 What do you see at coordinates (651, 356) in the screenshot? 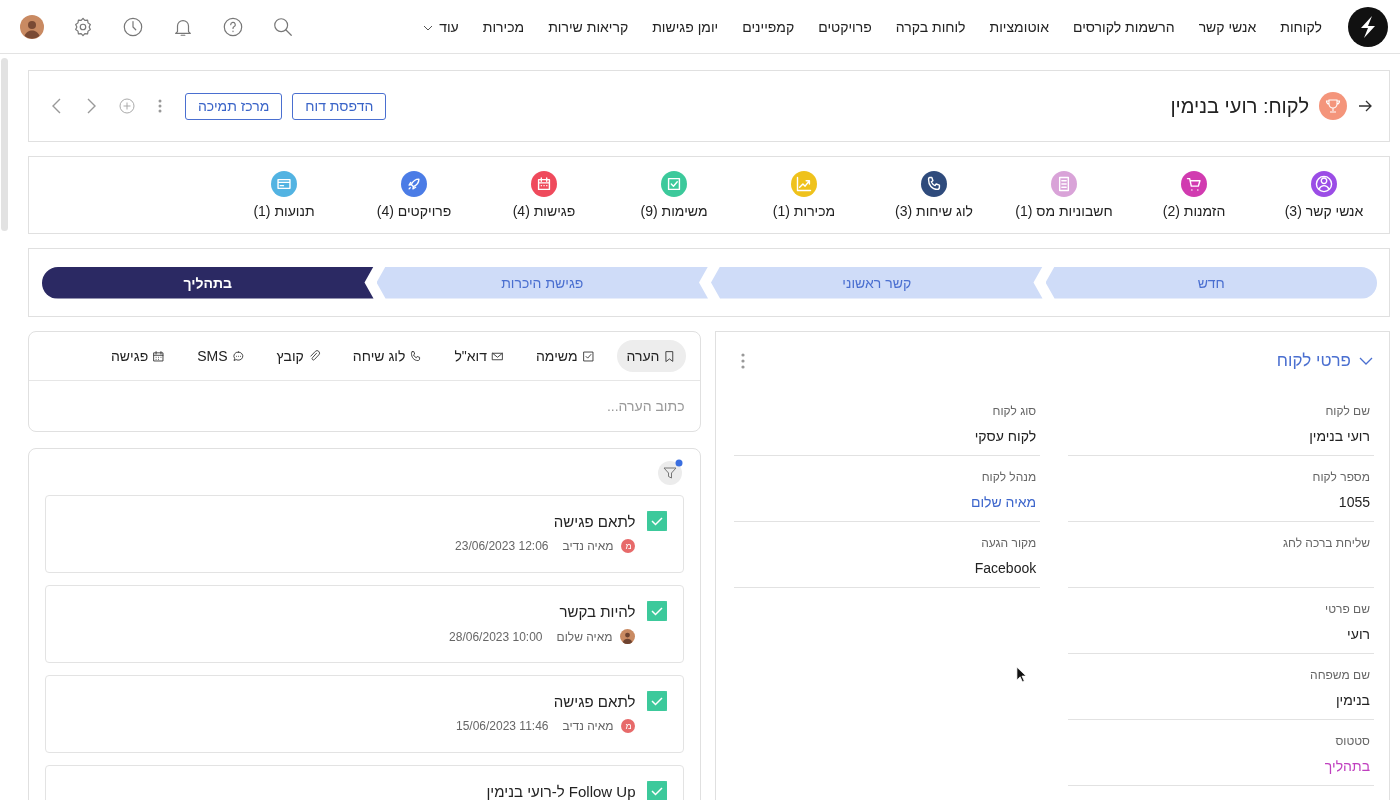
I see `composer-tab: הערה` at bounding box center [651, 356].